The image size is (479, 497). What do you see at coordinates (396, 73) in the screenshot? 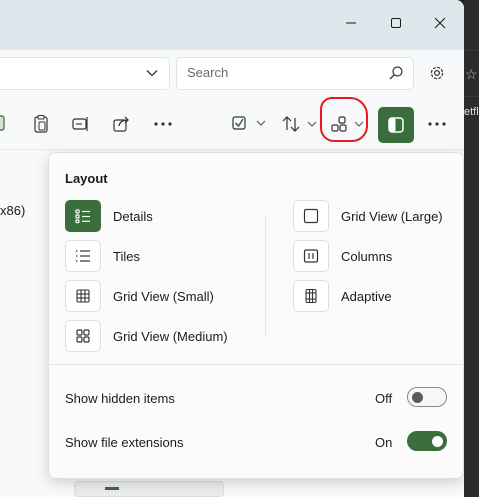
I see `search-icon` at bounding box center [396, 73].